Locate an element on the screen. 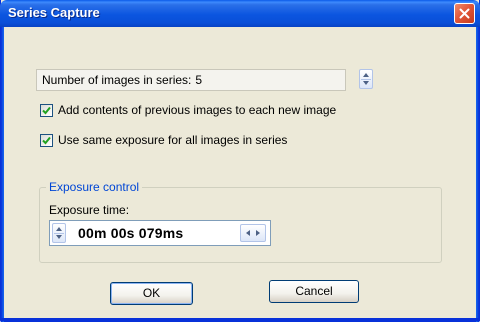  spin-left-icon is located at coordinates (248, 233).